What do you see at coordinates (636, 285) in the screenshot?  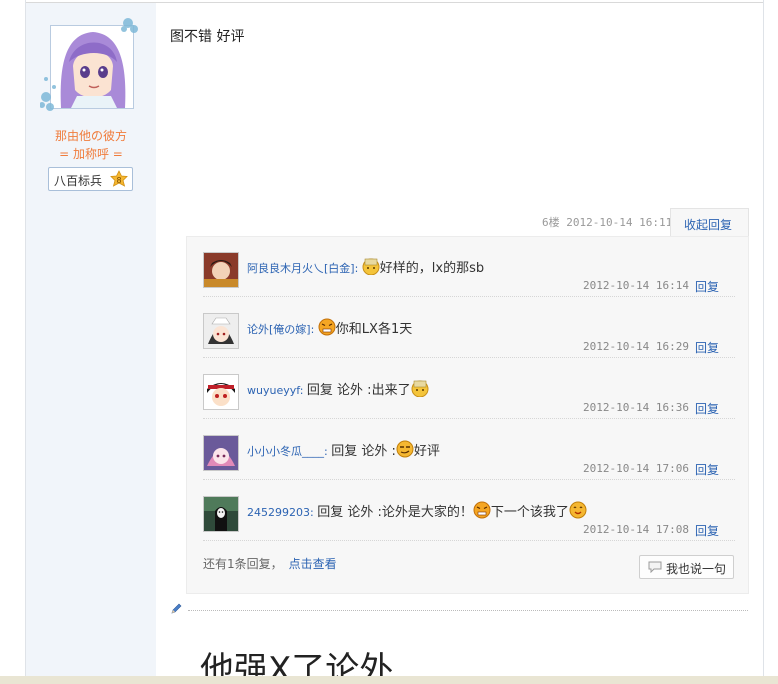 I see `reply-time: 2012-10-14 16:14` at bounding box center [636, 285].